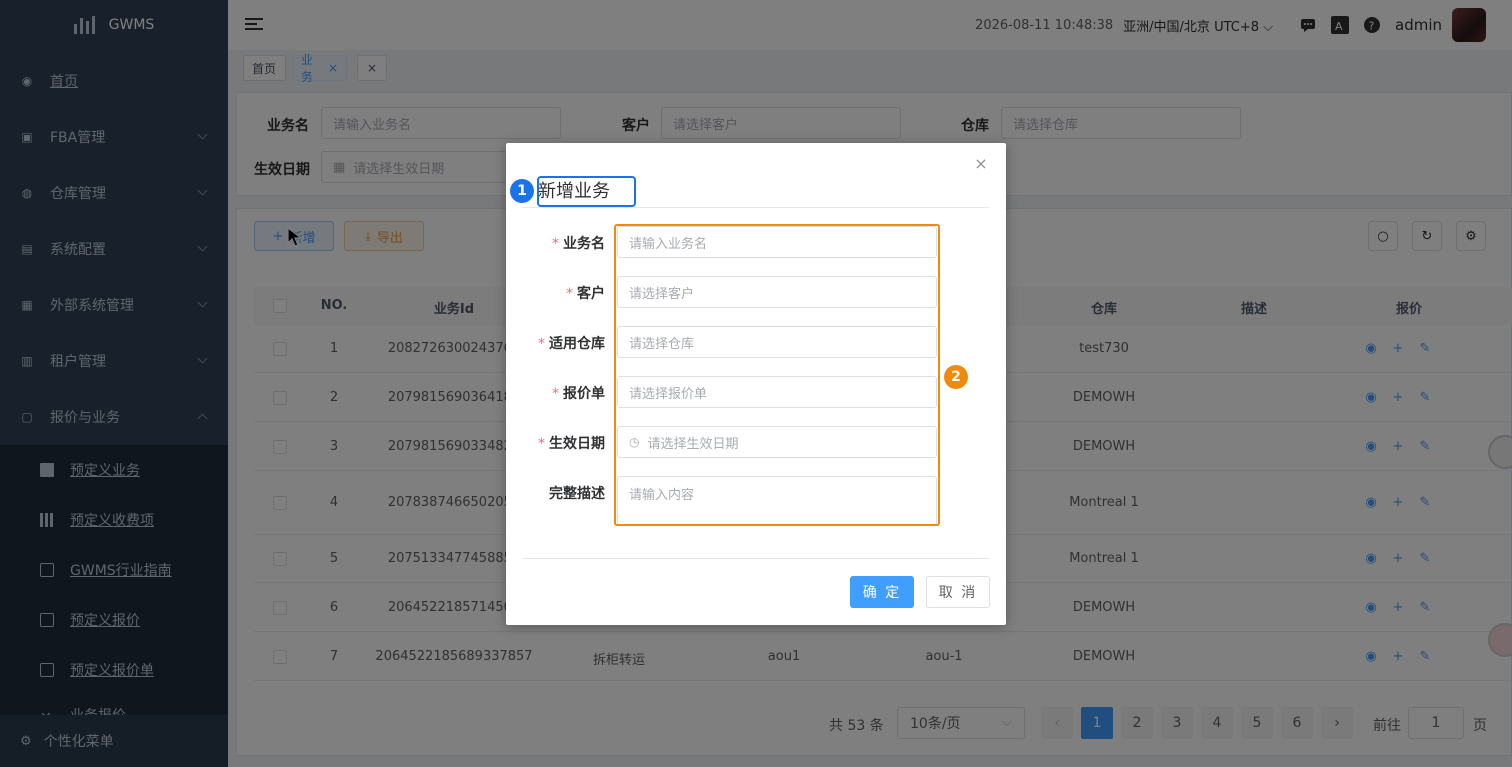 The width and height of the screenshot is (1512, 767). Describe the element at coordinates (571, 344) in the screenshot. I see `field-label: * 适用仓库` at that location.